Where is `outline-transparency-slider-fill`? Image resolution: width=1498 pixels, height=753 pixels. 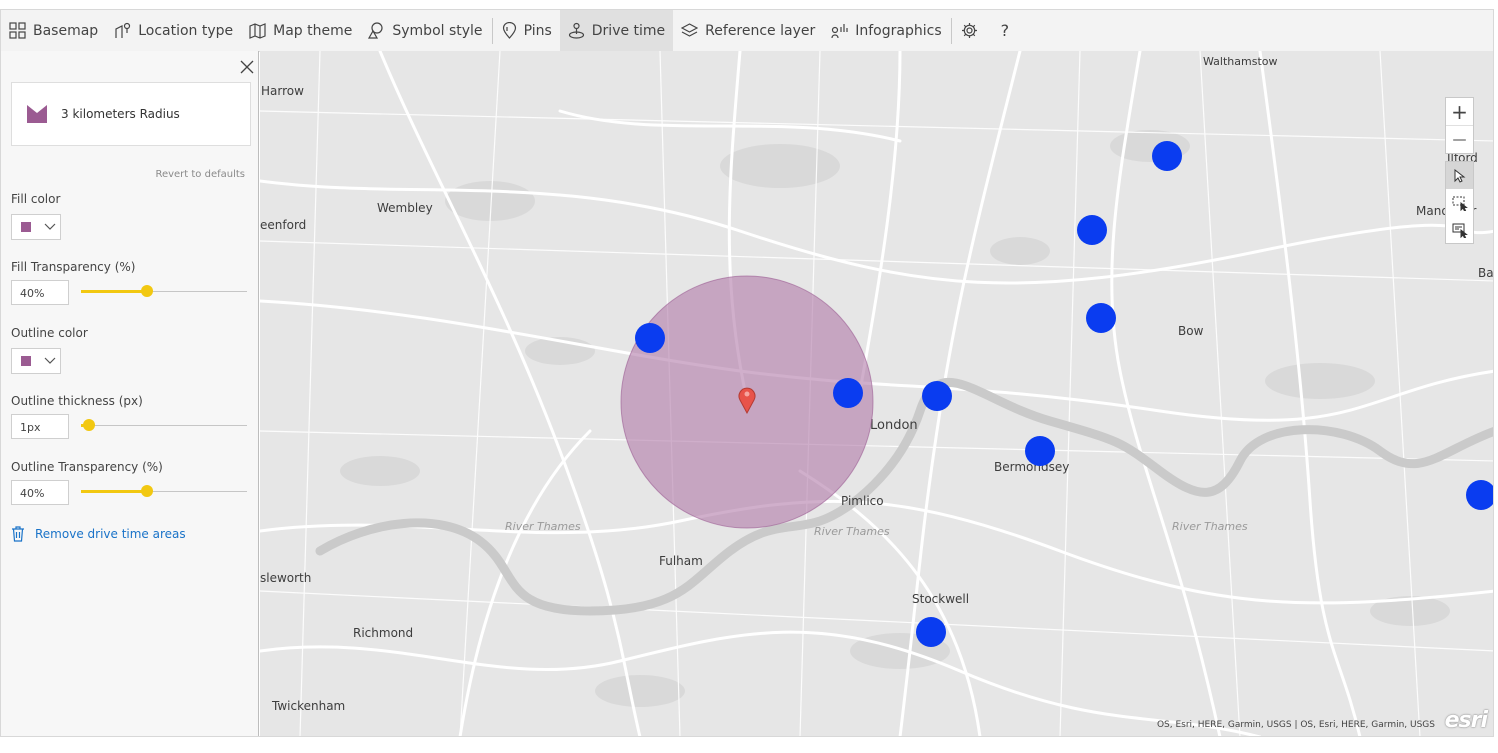 outline-transparency-slider-fill is located at coordinates (114, 491).